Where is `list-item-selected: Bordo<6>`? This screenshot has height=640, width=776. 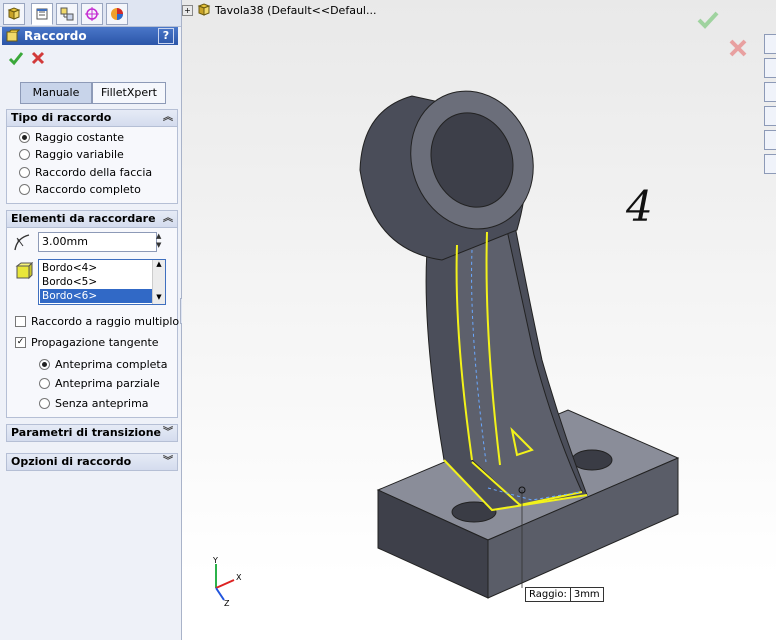
list-item-selected: Bordo<6> is located at coordinates (96, 296).